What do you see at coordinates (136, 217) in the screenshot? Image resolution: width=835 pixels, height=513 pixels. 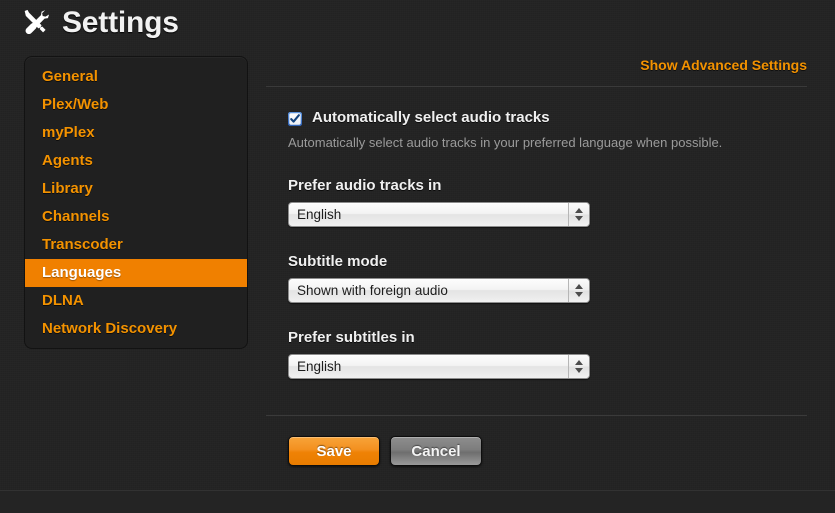 I see `sidebar-item-channels: Channels` at bounding box center [136, 217].